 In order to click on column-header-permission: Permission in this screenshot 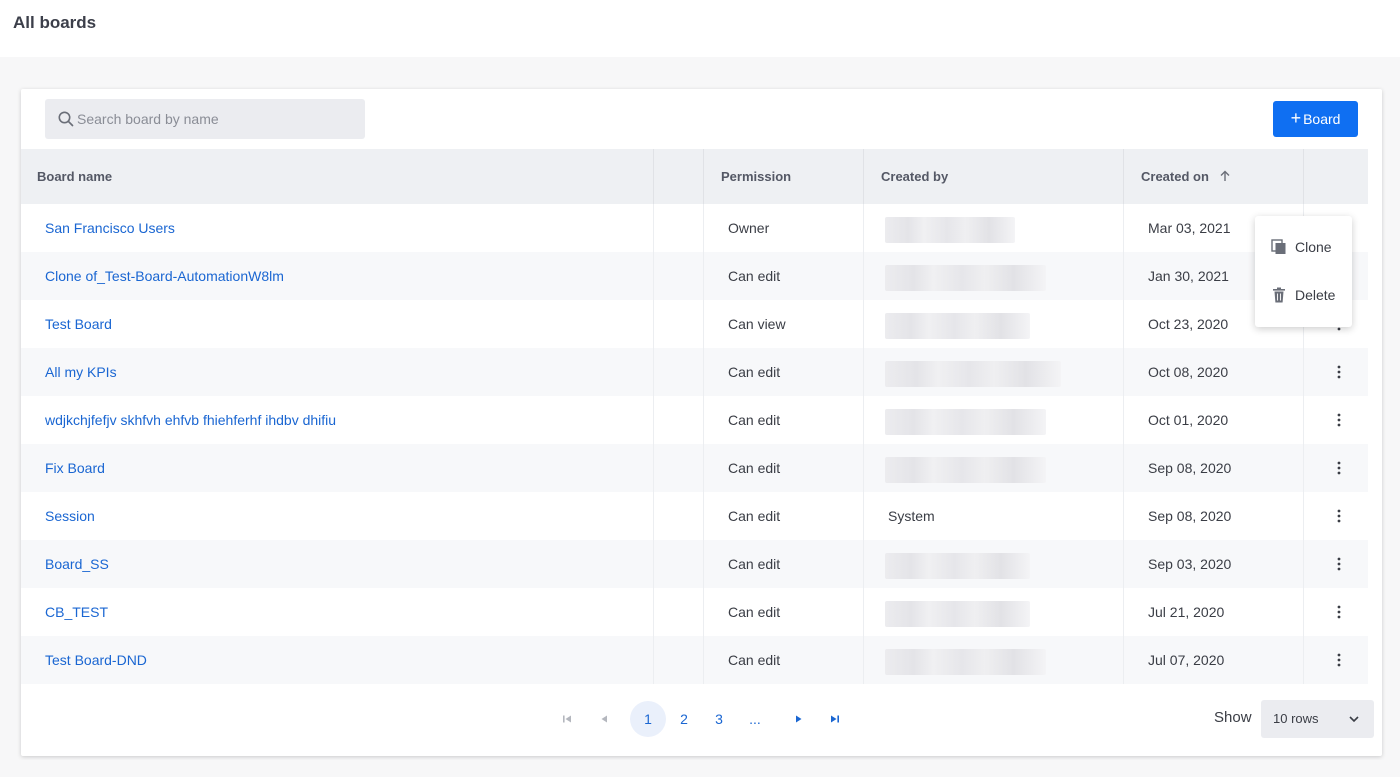, I will do `click(756, 176)`.